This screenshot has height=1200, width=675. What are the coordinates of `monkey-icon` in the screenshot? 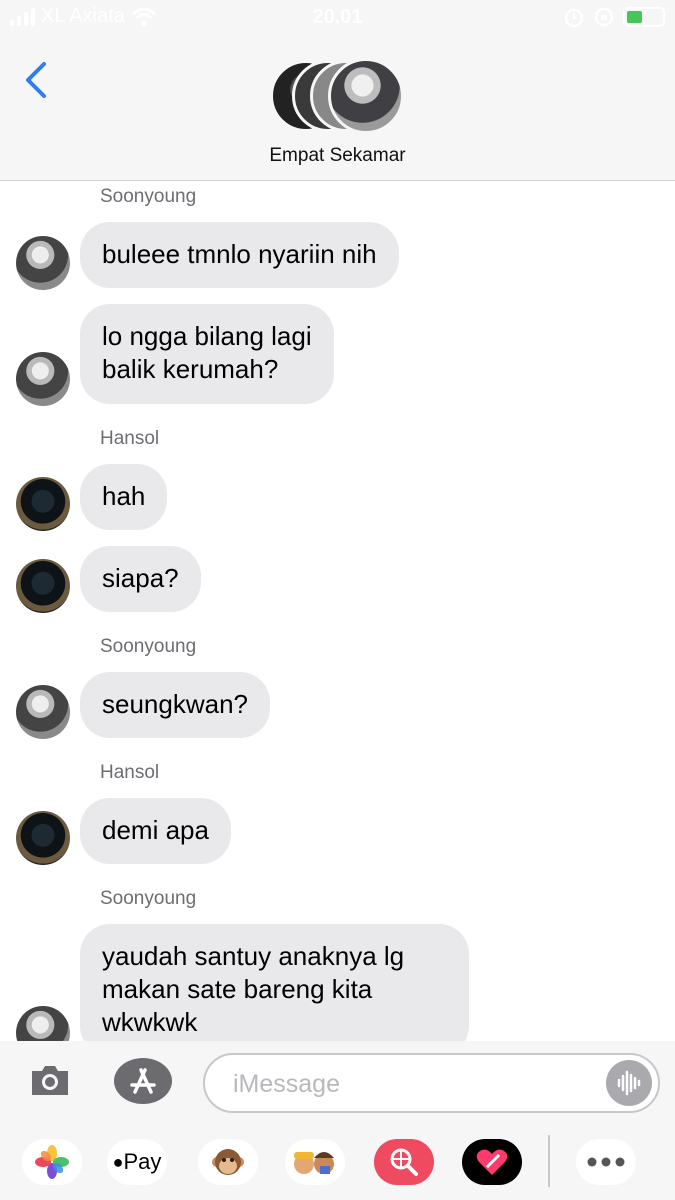 It's located at (228, 1162).